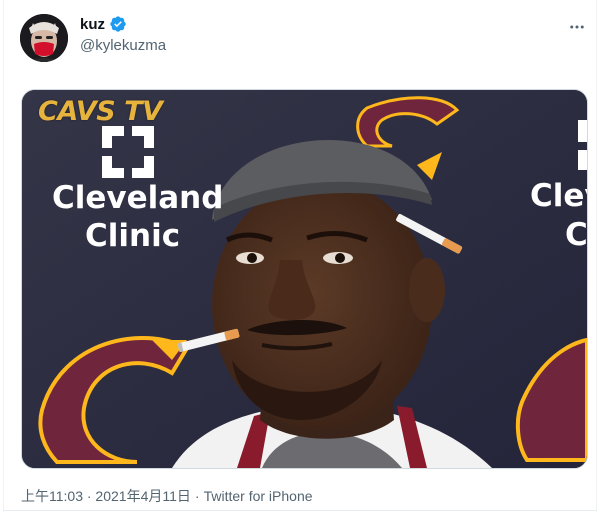  Describe the element at coordinates (577, 27) in the screenshot. I see `more-options-icon` at that location.